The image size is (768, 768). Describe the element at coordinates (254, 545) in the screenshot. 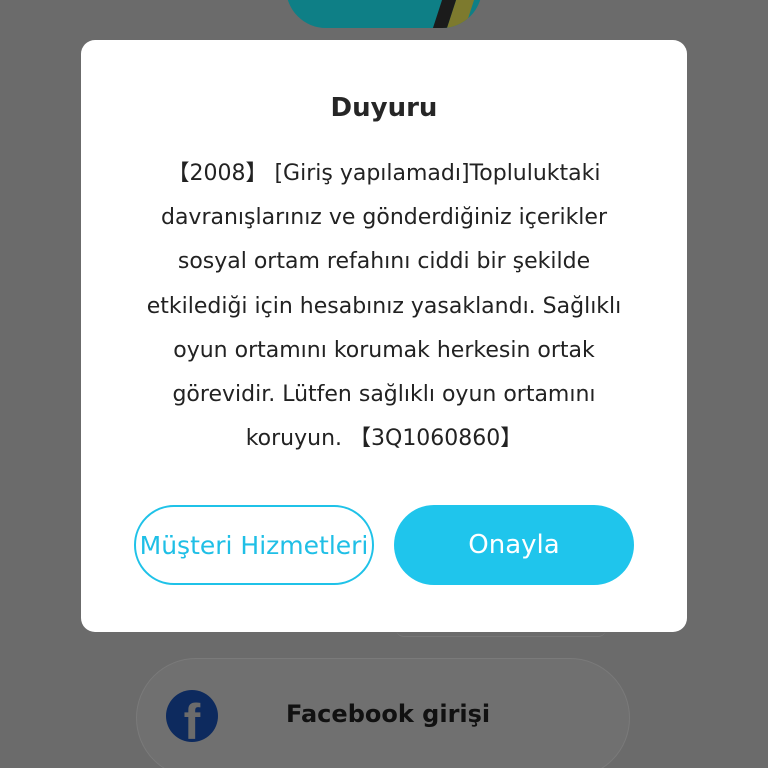

I see `customer-service-button: Müşteri Hizmetleri` at that location.